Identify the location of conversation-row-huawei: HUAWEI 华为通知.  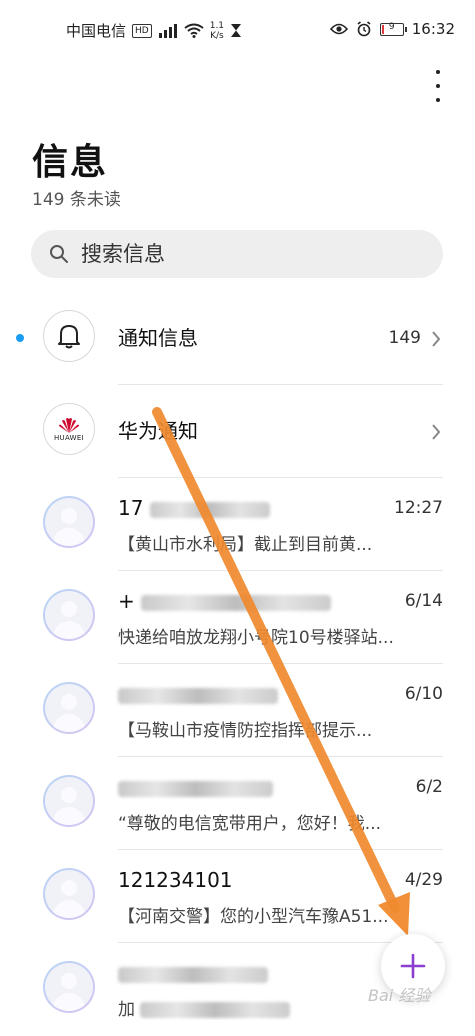
(237, 431).